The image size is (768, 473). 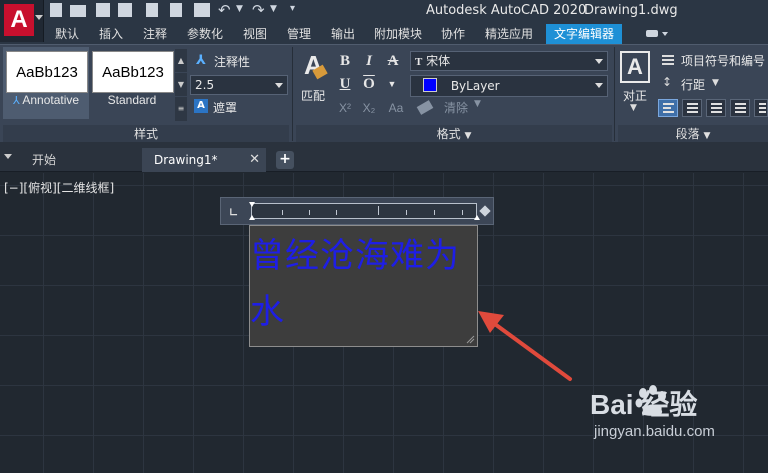 What do you see at coordinates (716, 108) in the screenshot?
I see `align-right-button` at bounding box center [716, 108].